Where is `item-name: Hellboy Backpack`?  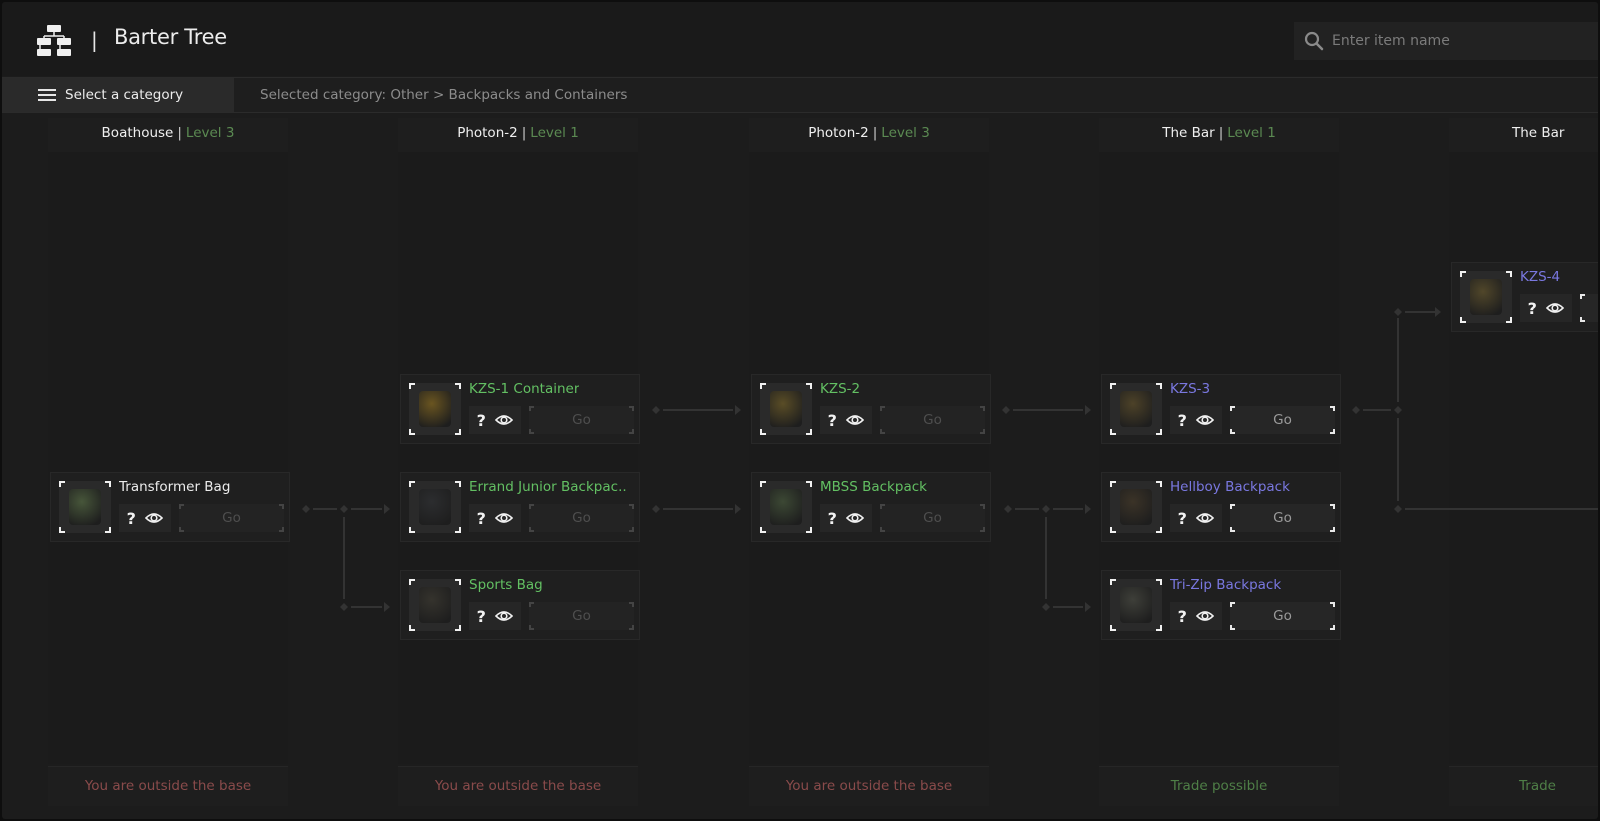 item-name: Hellboy Backpack is located at coordinates (1230, 487).